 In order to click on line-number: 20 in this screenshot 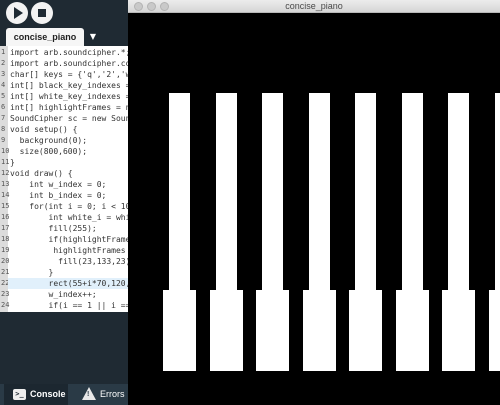, I will do `click(5, 261)`.